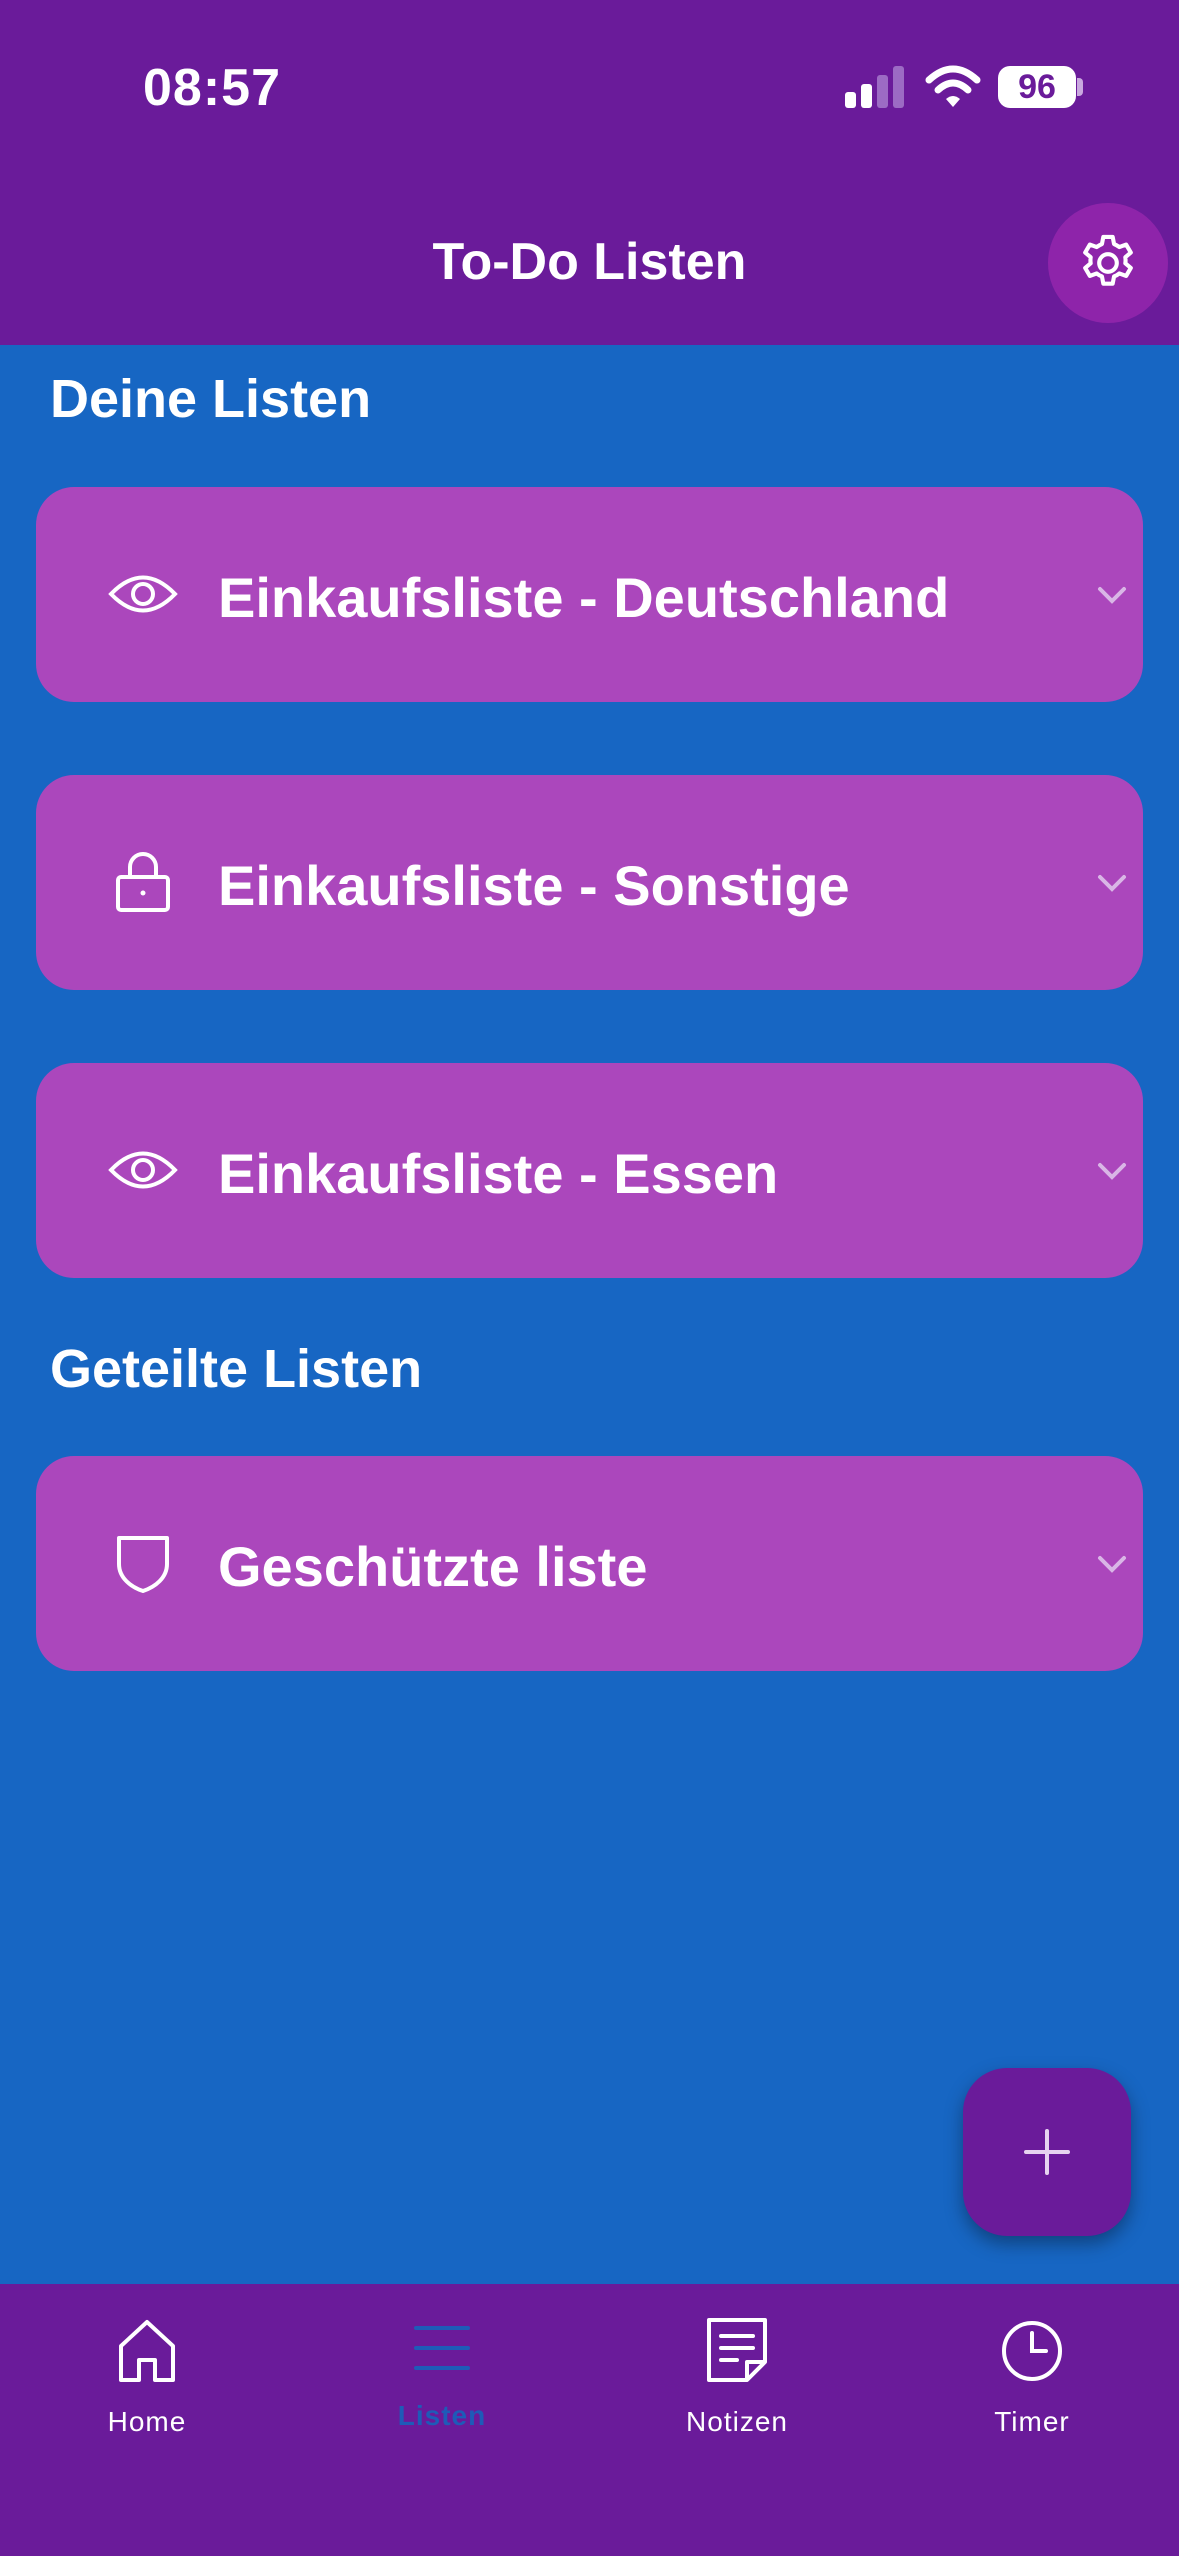 The height and width of the screenshot is (2556, 1179). I want to click on gear-icon, so click(1108, 260).